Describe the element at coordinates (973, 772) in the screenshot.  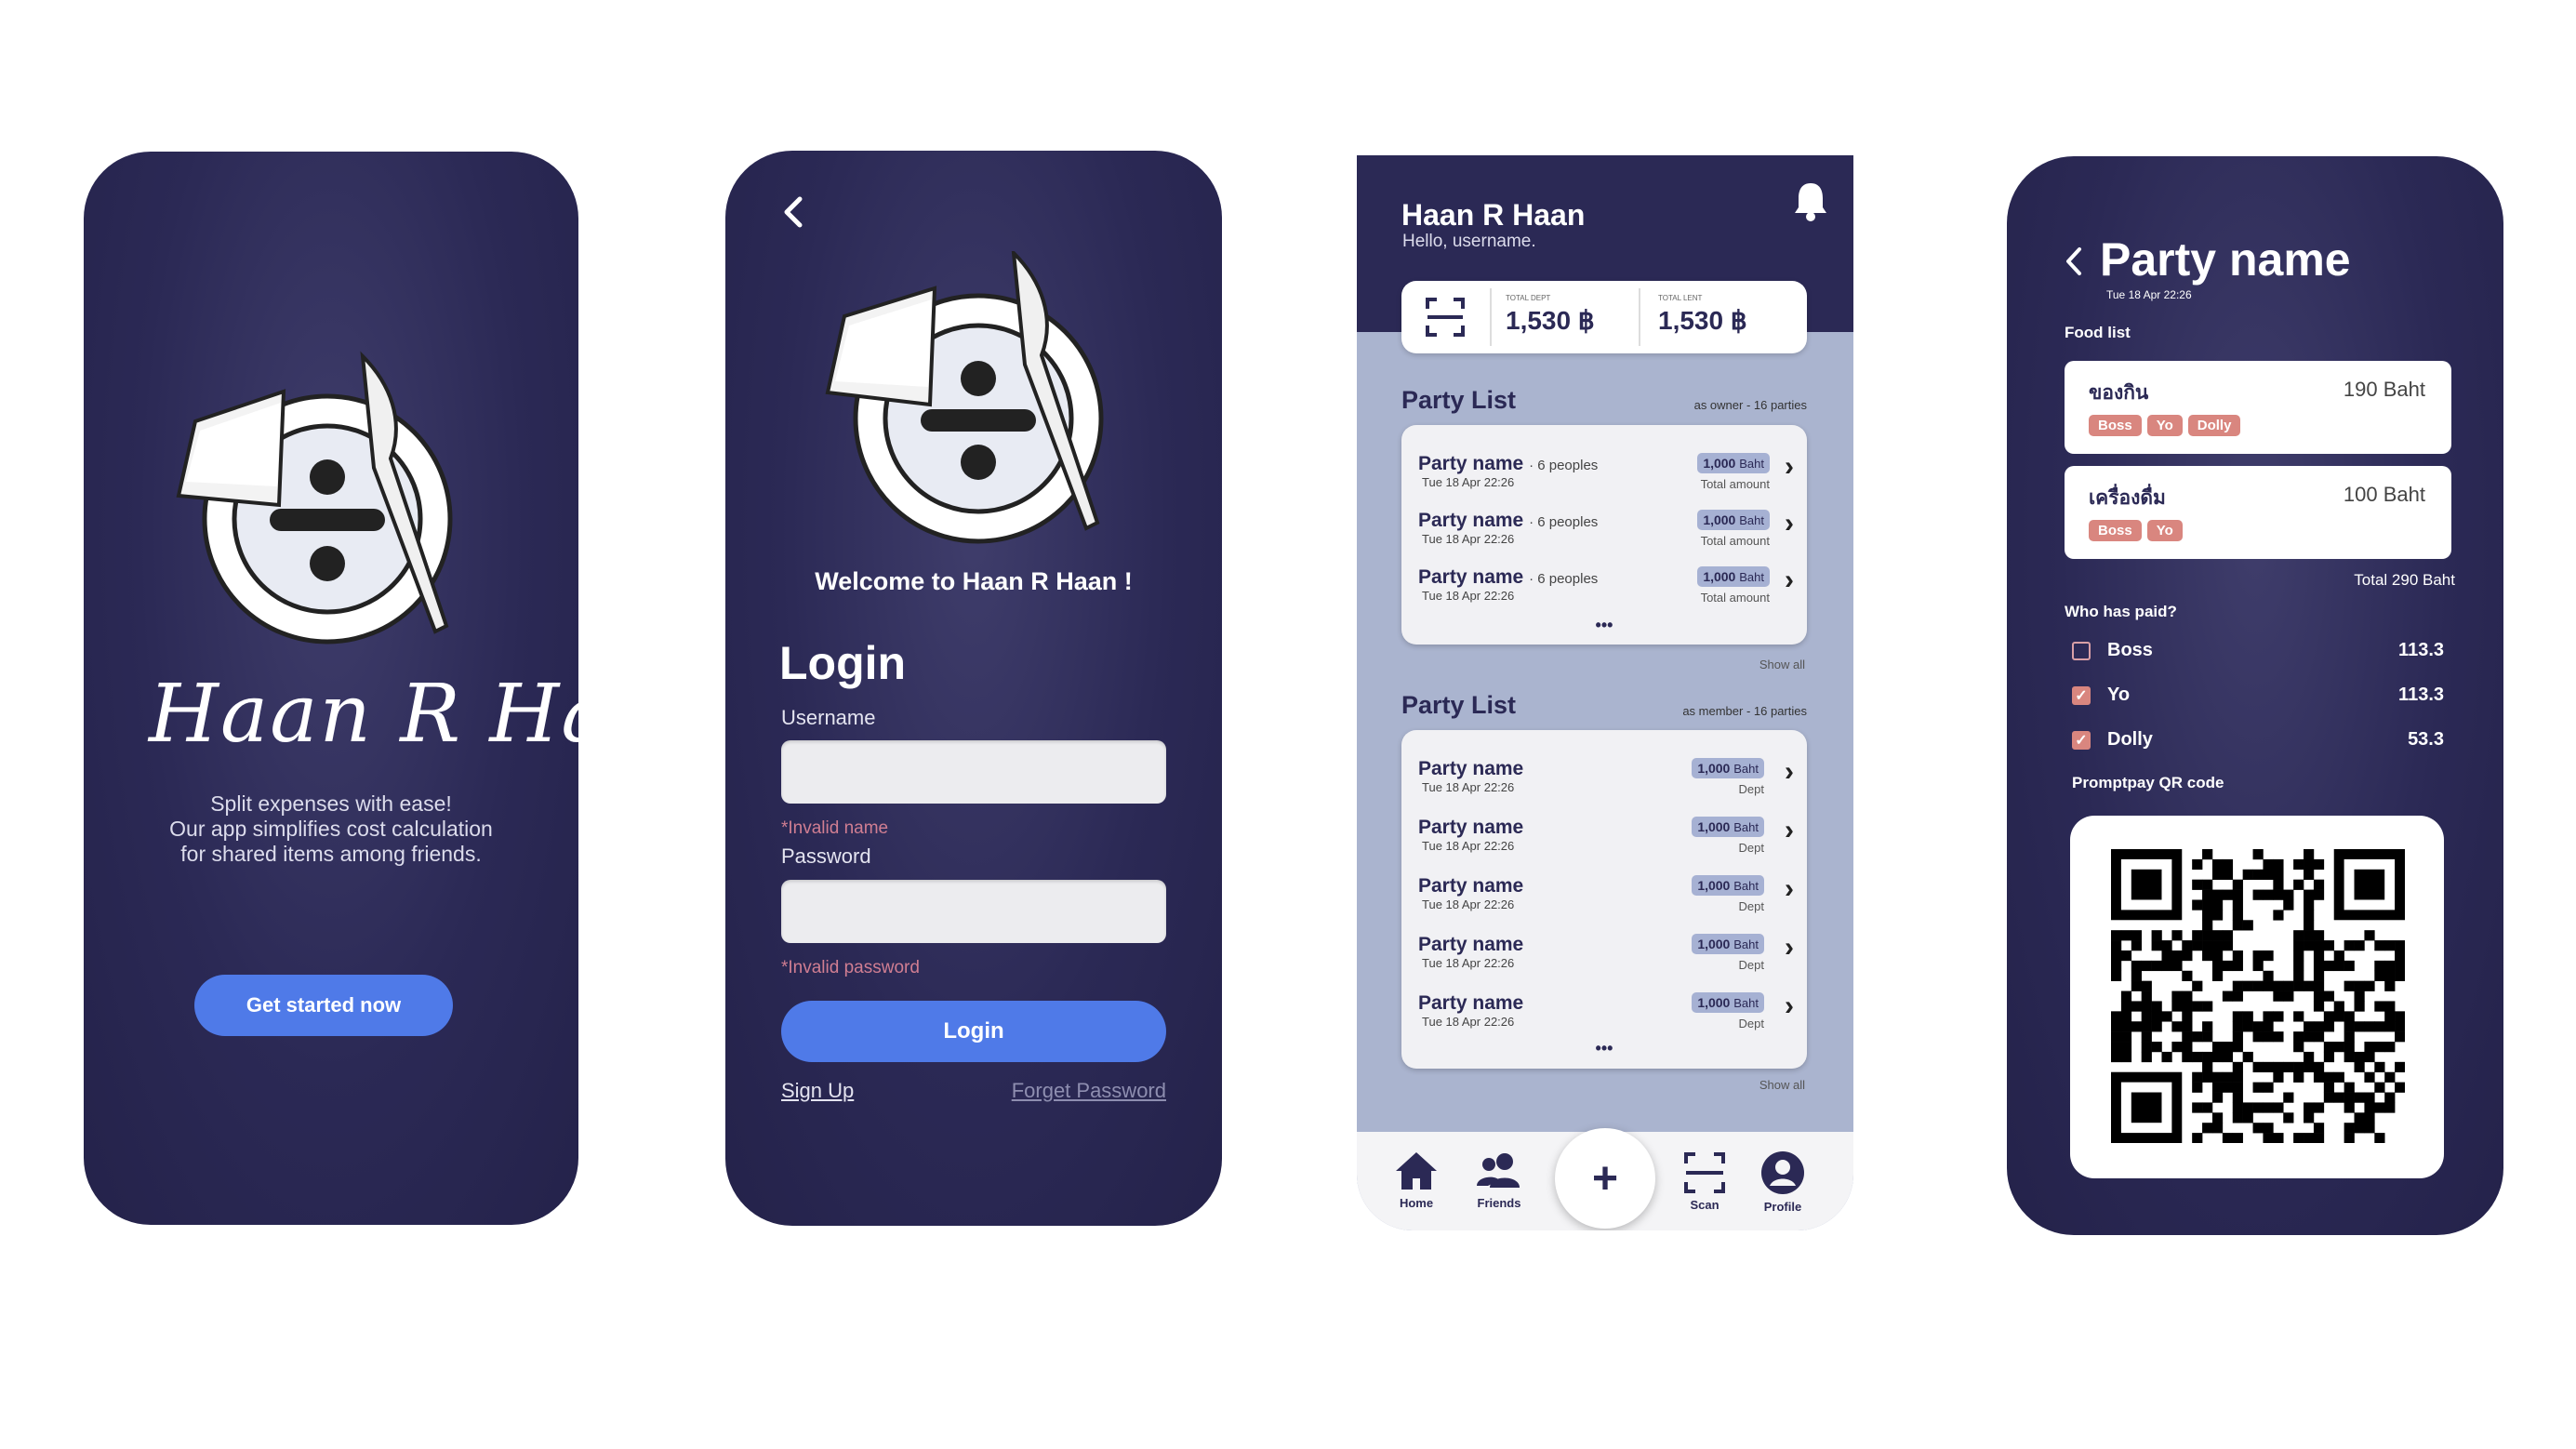
I see `username-field` at that location.